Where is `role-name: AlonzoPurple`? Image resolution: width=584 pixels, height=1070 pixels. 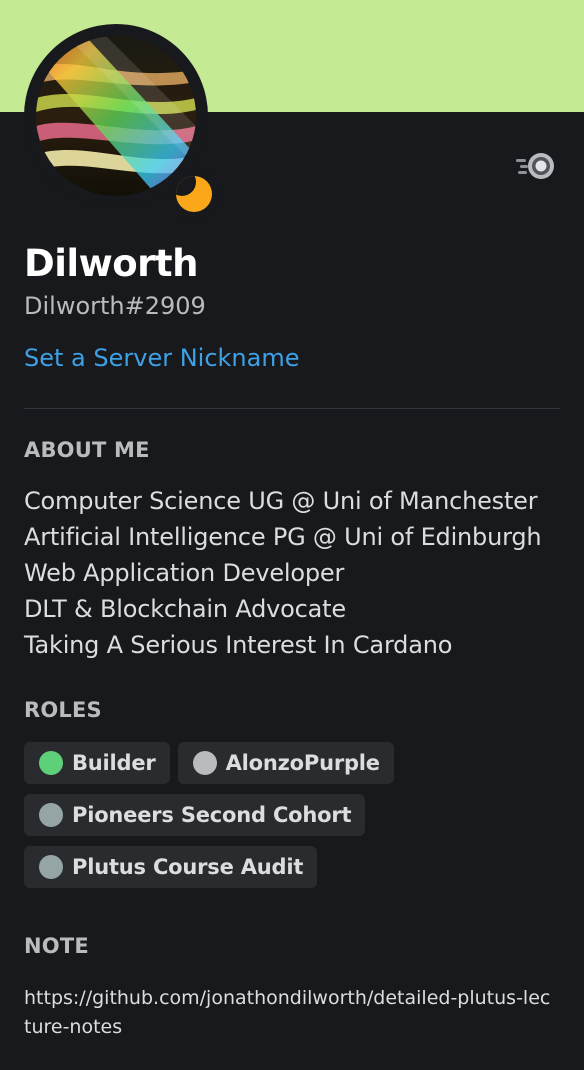
role-name: AlonzoPurple is located at coordinates (302, 763).